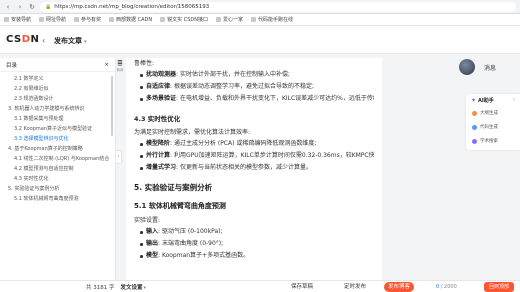 This screenshot has width=520, height=292. I want to click on page-title: 发布文章 ▾, so click(70, 41).